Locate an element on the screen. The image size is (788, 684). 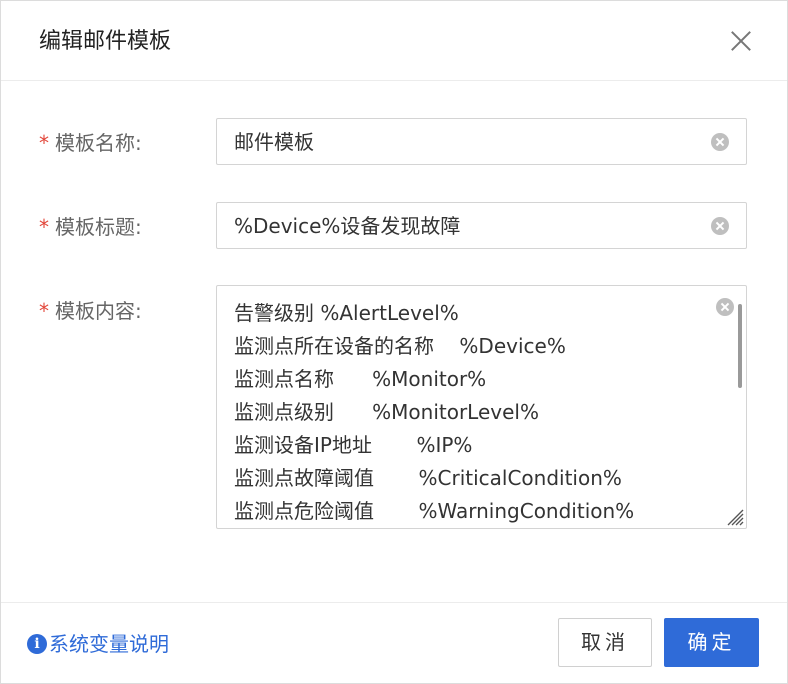
template-name-label: * 模板名称: is located at coordinates (90, 143).